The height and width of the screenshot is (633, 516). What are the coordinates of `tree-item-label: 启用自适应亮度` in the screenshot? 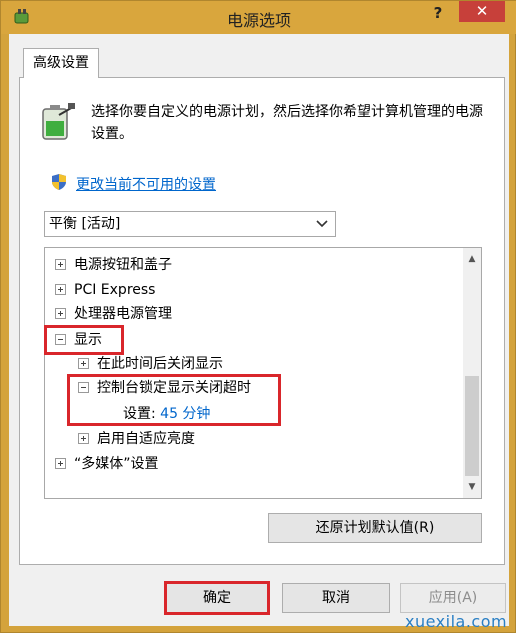 It's located at (146, 439).